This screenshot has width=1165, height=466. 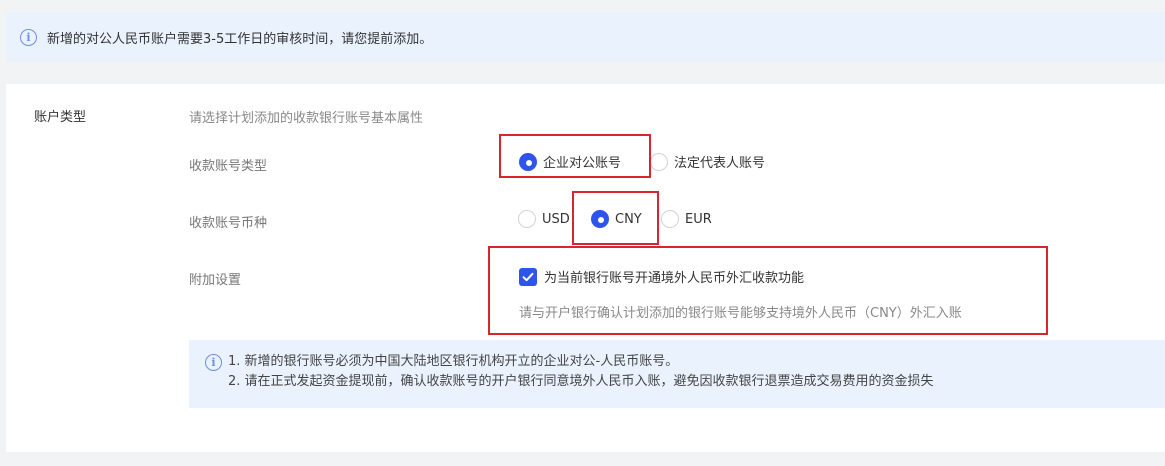 I want to click on top-notice-banner: i 新增的对公人民币账户需要3-5工作日的审核时间，请您提前添加。, so click(x=585, y=37).